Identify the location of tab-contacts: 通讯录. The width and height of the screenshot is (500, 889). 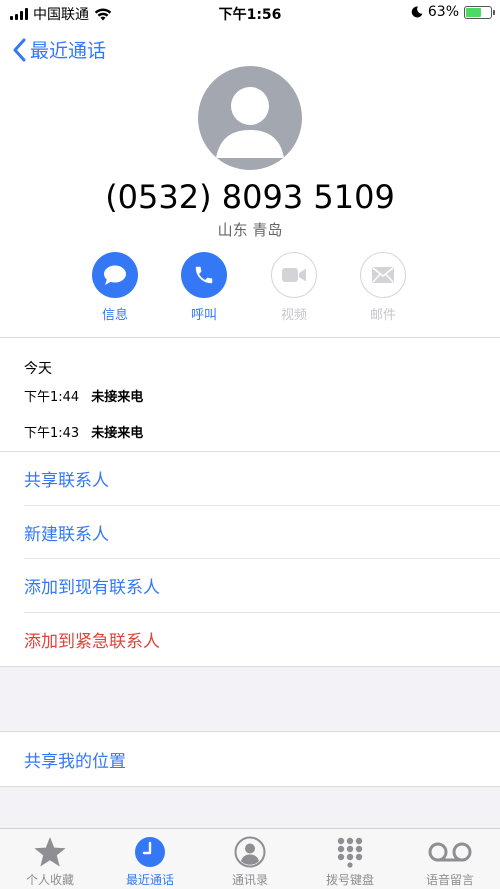
(250, 859).